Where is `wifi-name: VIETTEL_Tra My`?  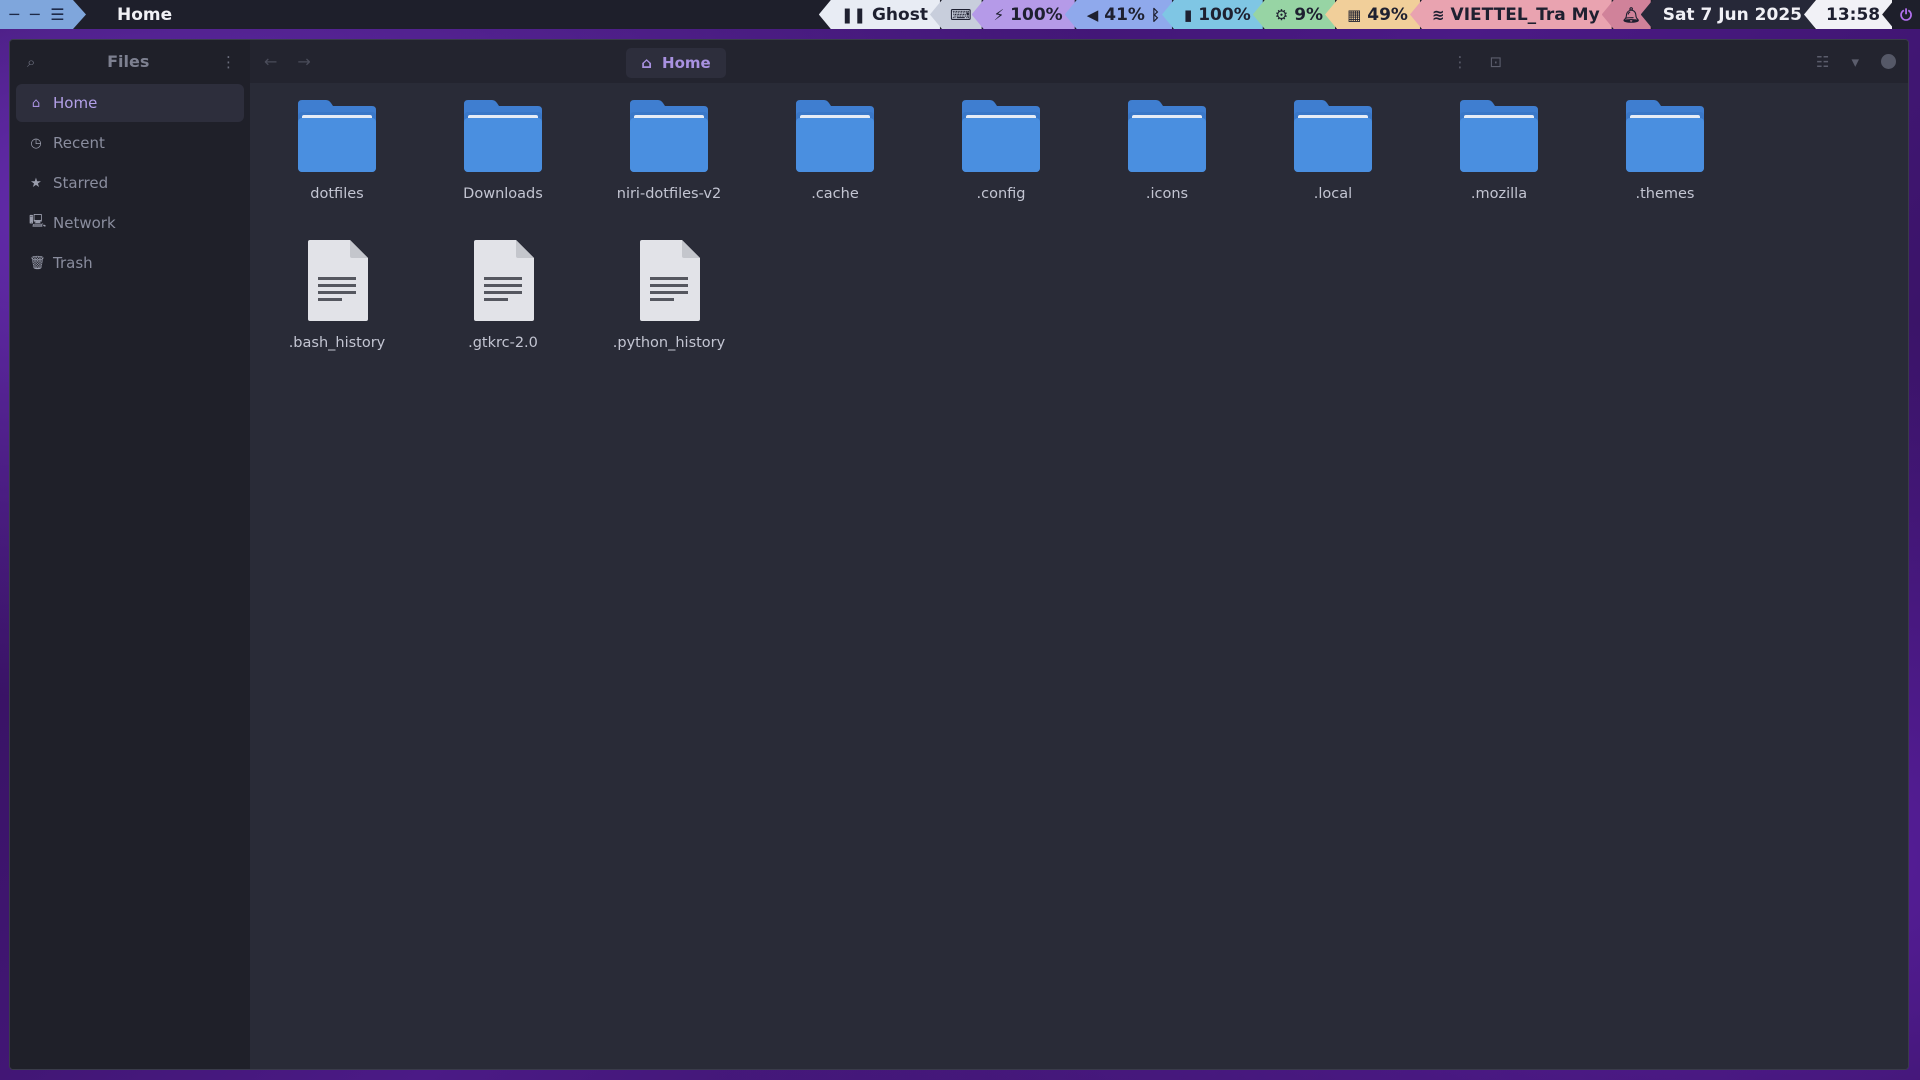
wifi-name: VIETTEL_Tra My is located at coordinates (1525, 14).